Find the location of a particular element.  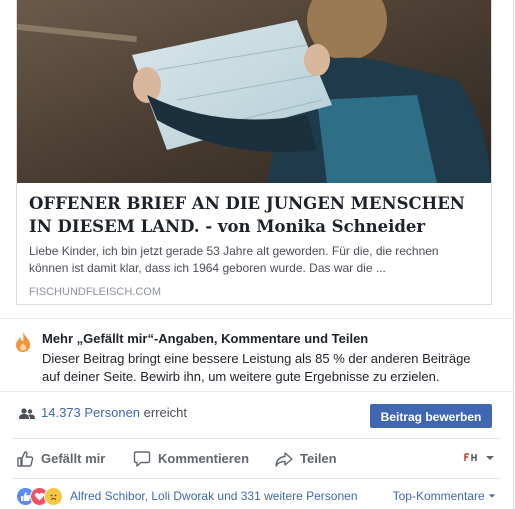

reach-suffix: erreicht is located at coordinates (165, 412).